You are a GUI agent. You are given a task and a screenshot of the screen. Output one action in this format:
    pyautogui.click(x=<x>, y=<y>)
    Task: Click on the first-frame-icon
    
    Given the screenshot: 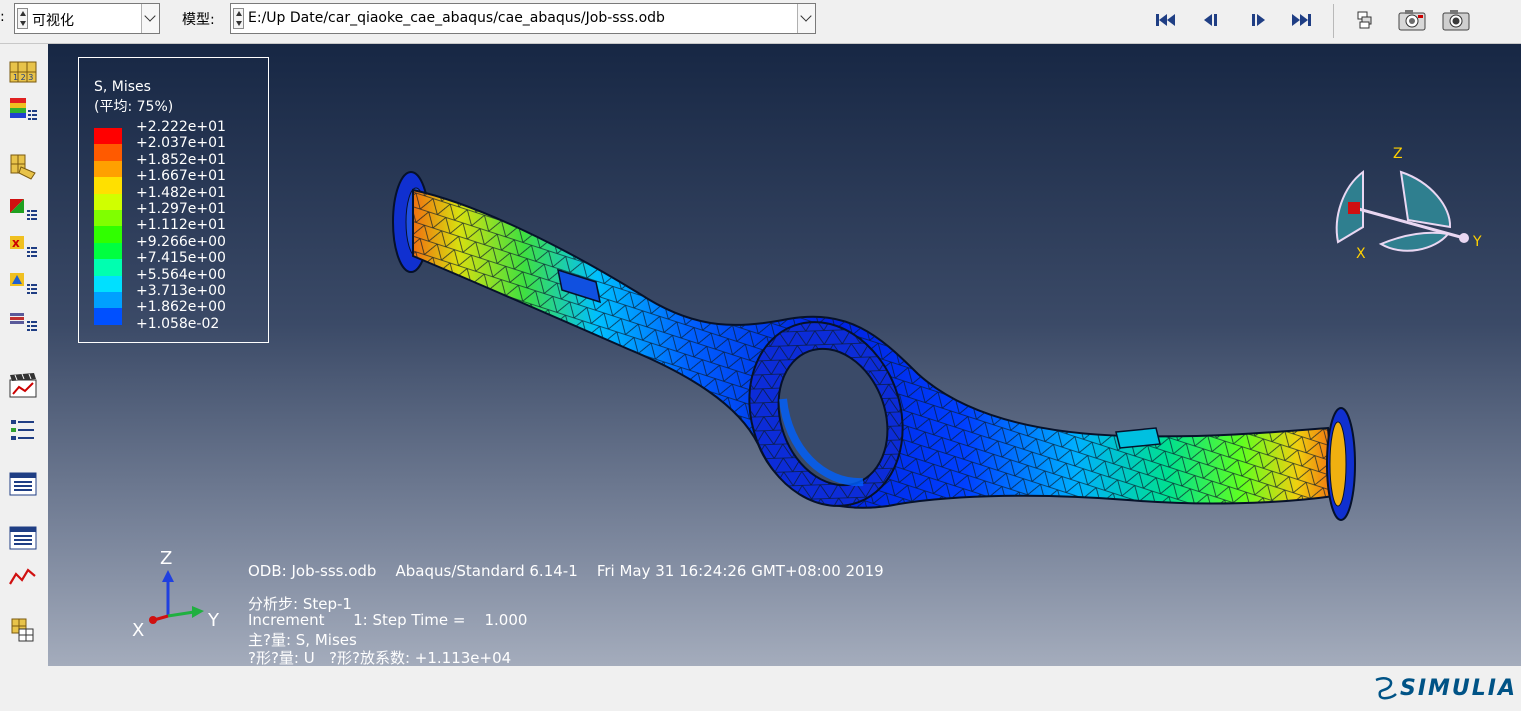 What is the action you would take?
    pyautogui.click(x=1166, y=20)
    